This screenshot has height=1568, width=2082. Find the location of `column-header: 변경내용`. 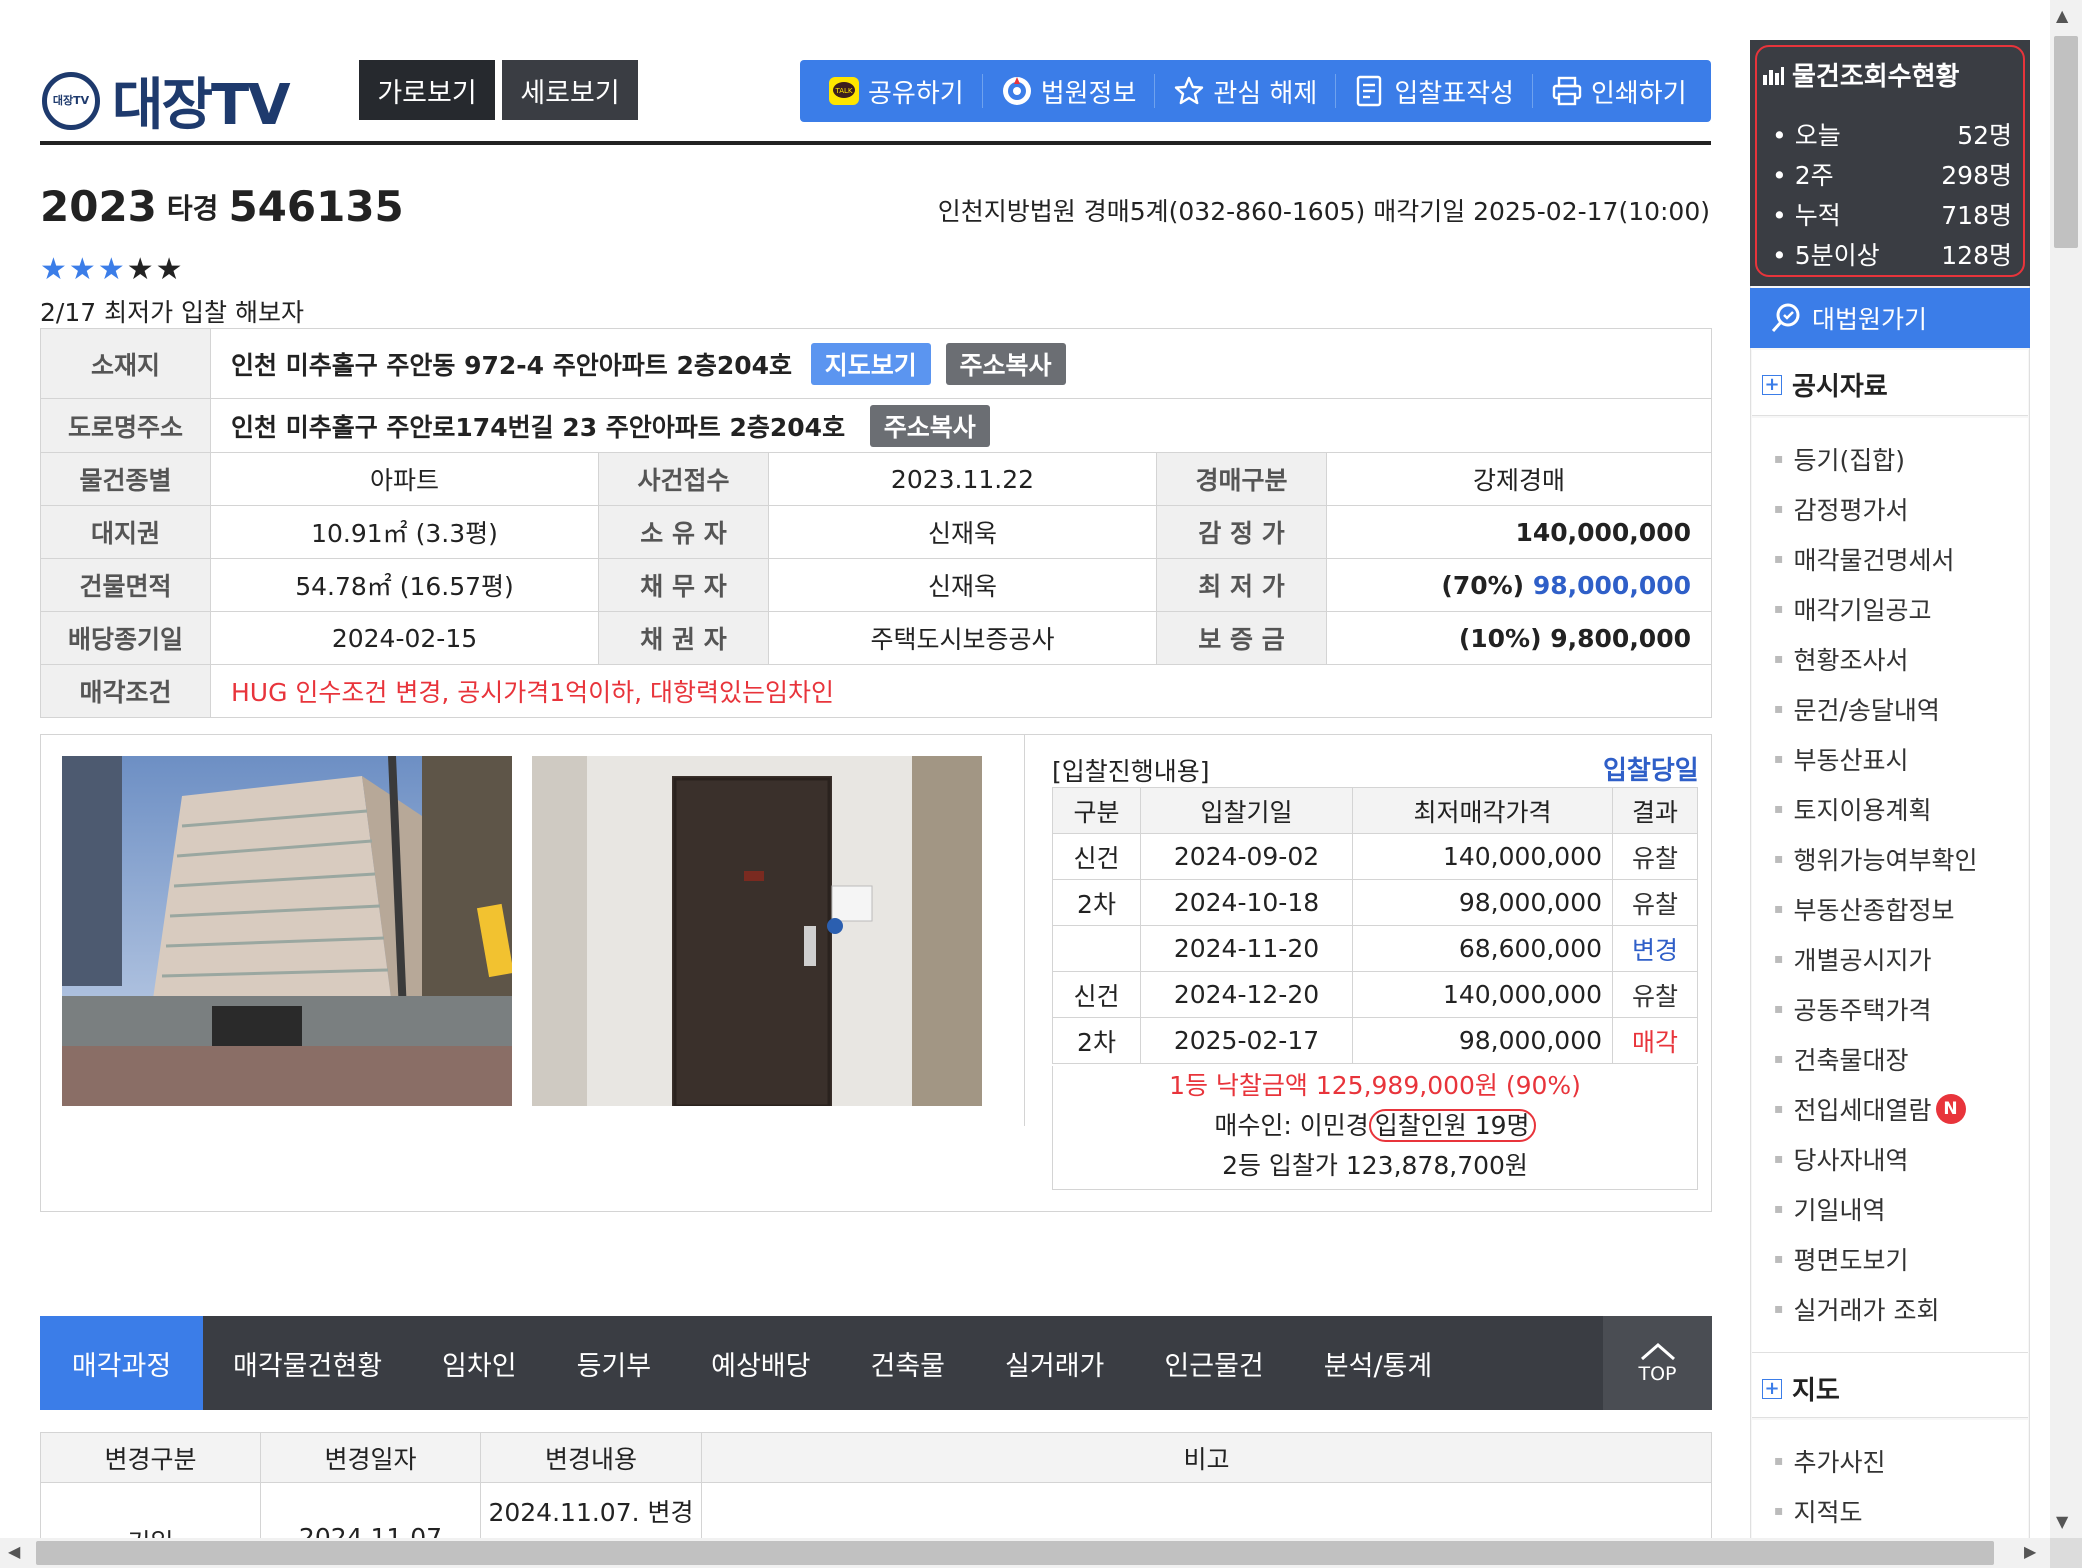

column-header: 변경내용 is located at coordinates (591, 1457).